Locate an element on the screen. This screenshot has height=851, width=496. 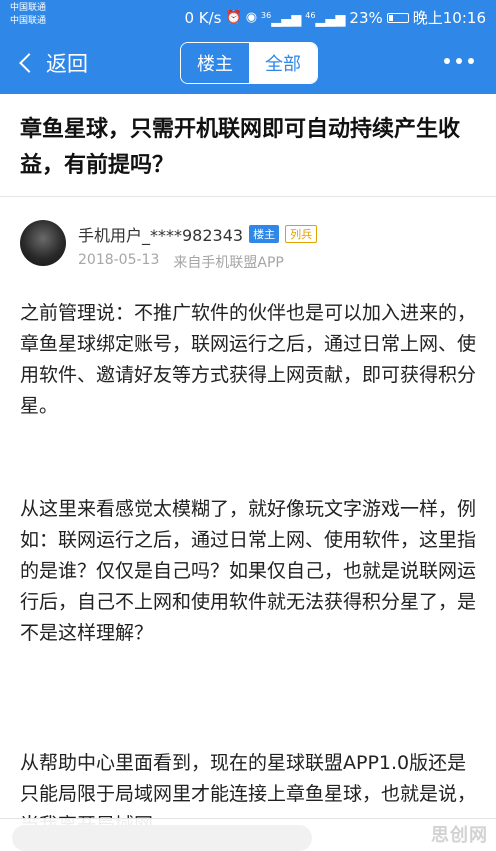
network-speed: 0 K/s is located at coordinates (203, 18).